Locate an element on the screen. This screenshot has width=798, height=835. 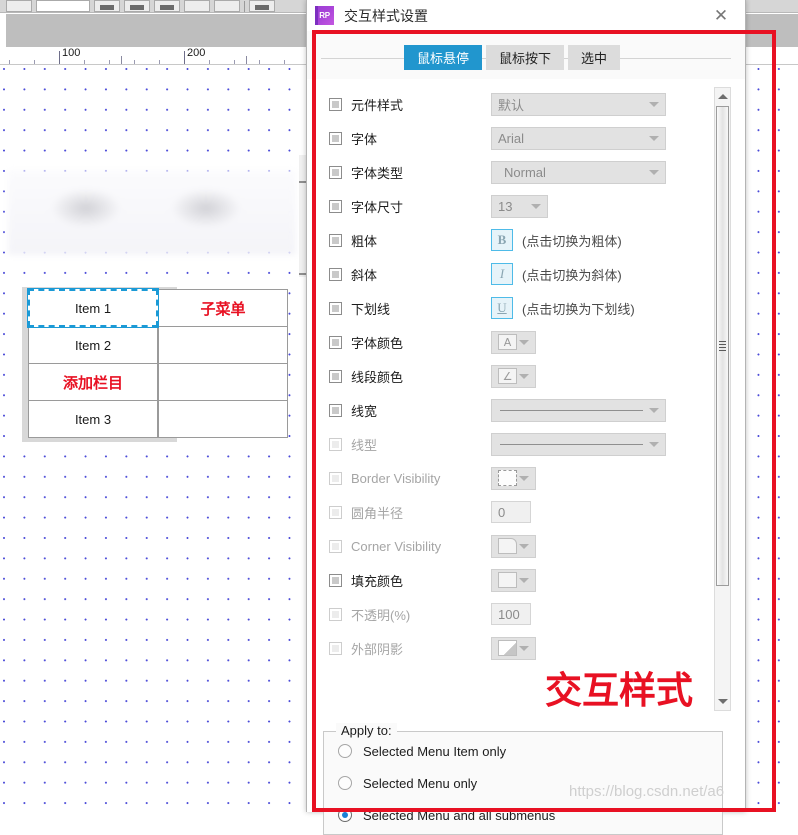
dialog-title: 交互样式设置 is located at coordinates (386, 15).